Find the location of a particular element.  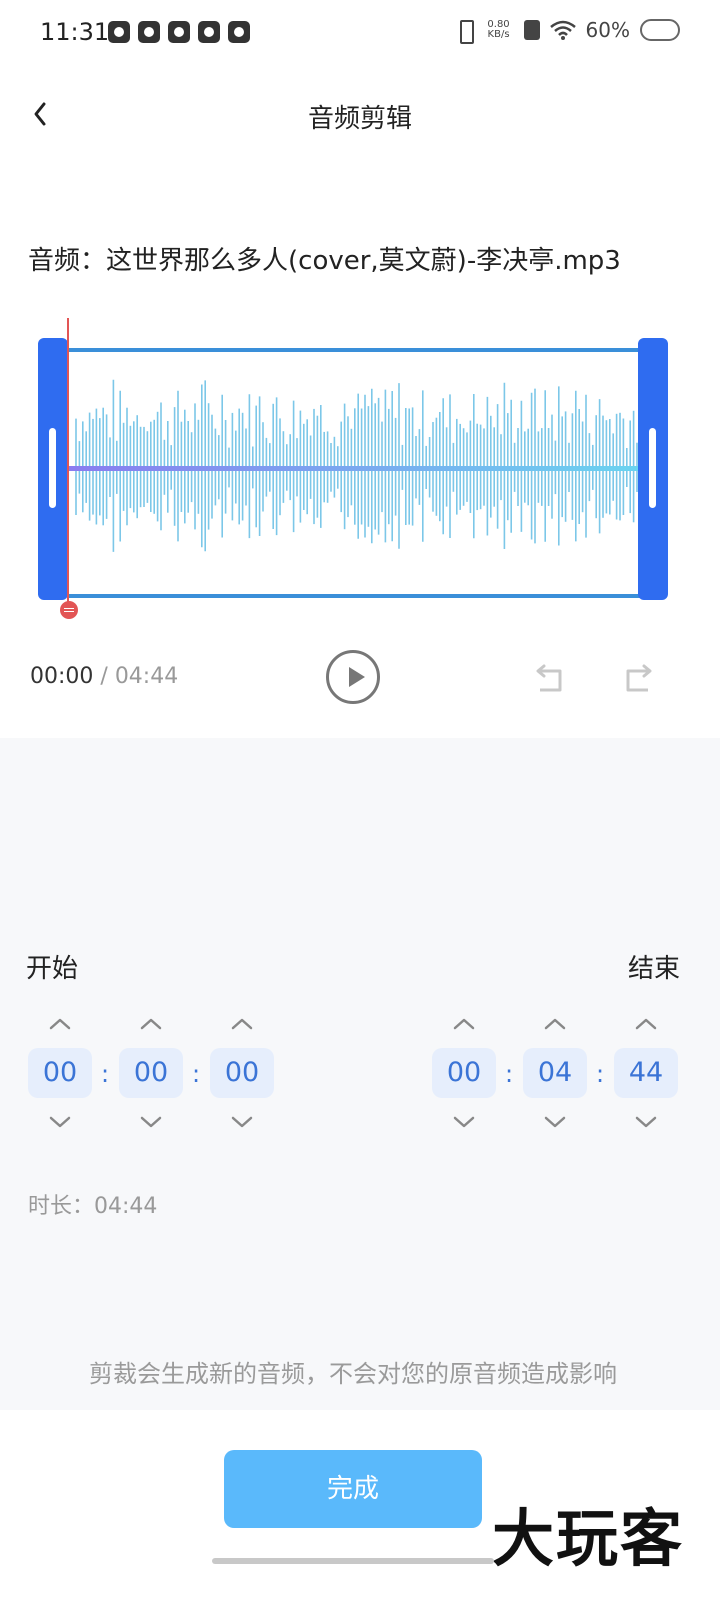

end-hour-value: 00 is located at coordinates (464, 1073).